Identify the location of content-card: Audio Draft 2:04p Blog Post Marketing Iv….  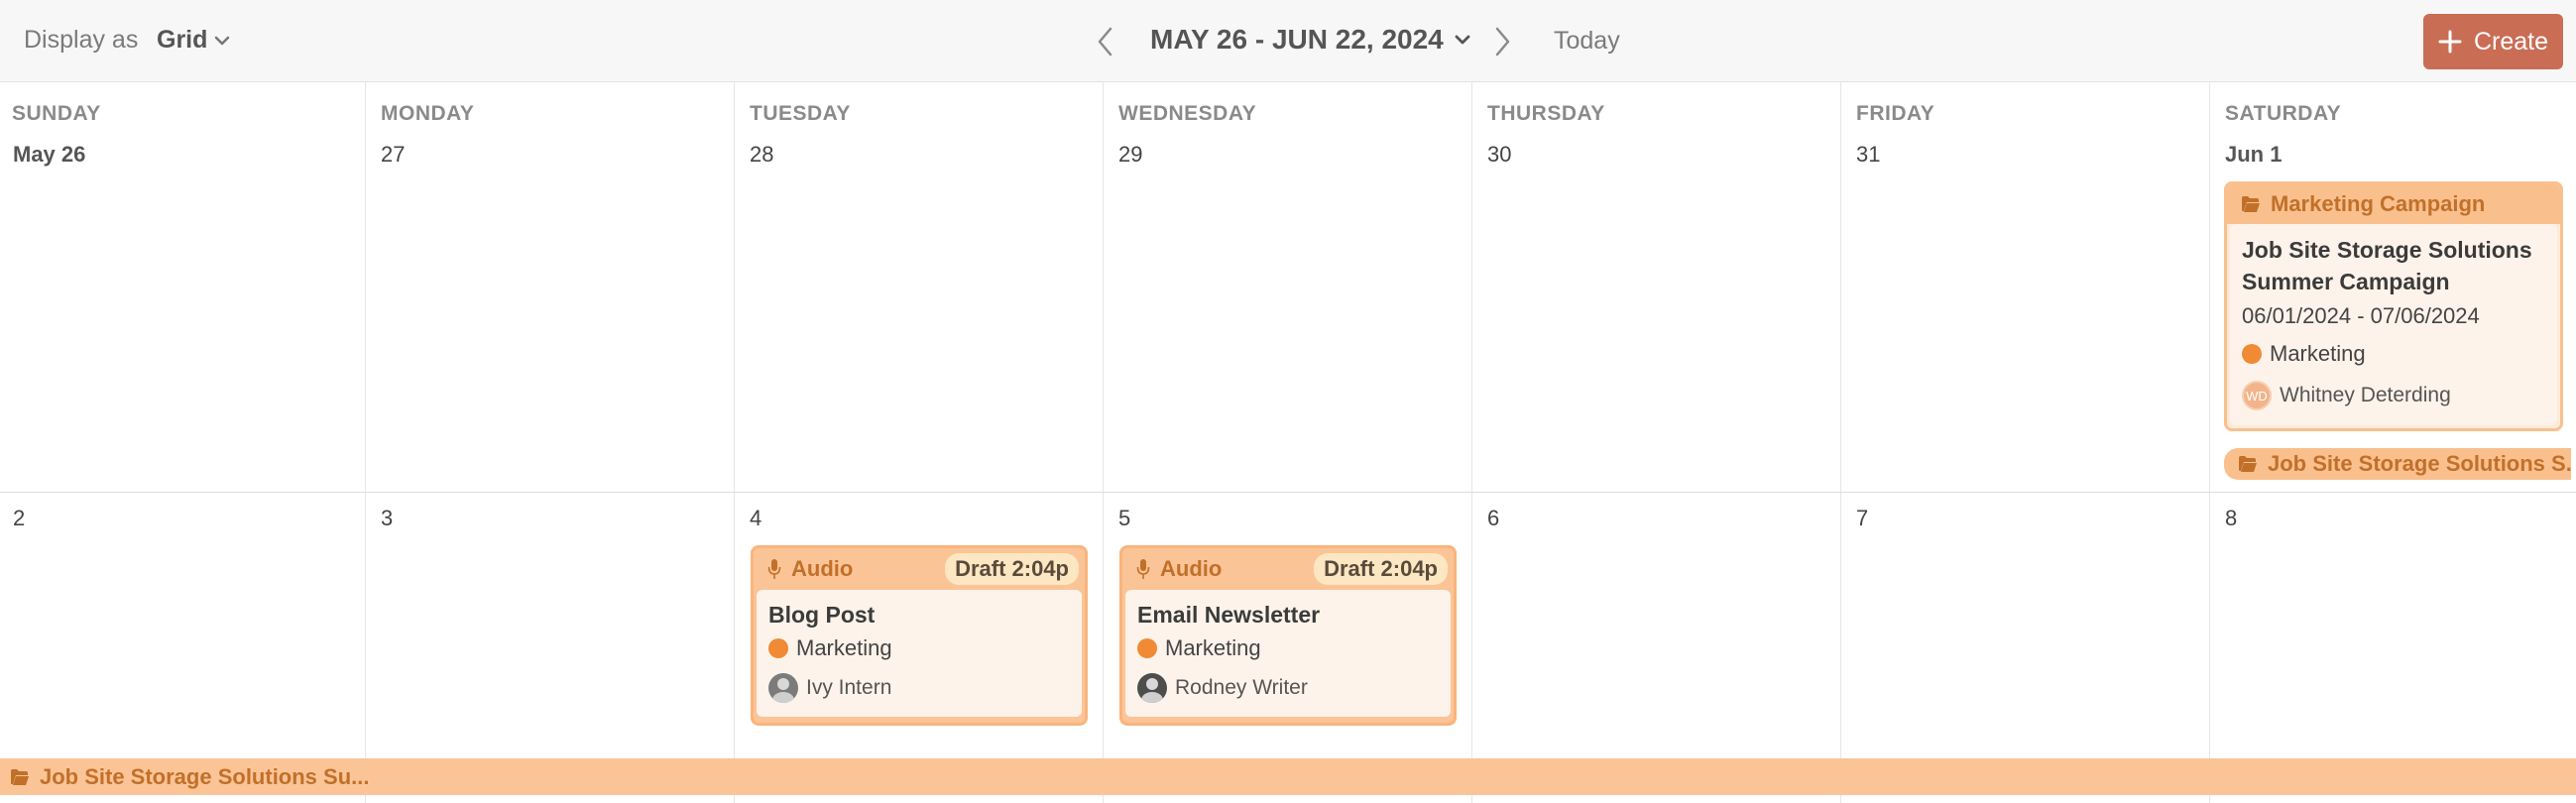
(919, 636).